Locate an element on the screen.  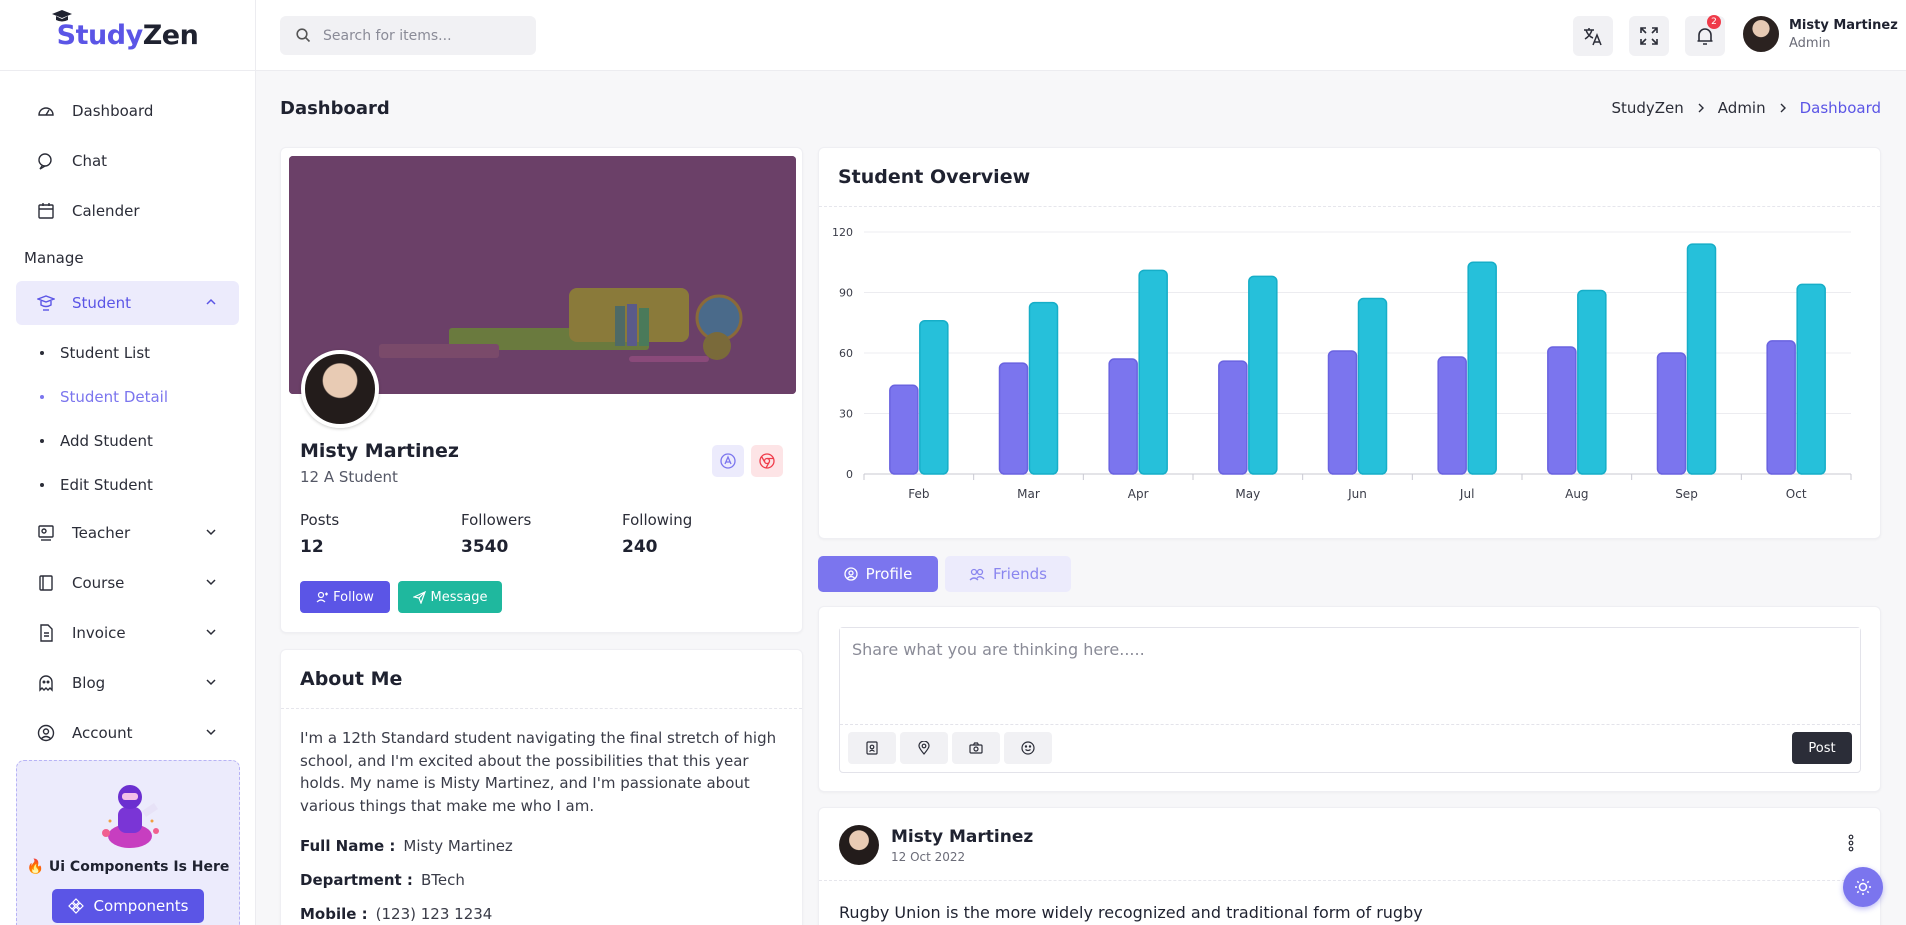
sidebar-item-student: Student is located at coordinates (127, 303).